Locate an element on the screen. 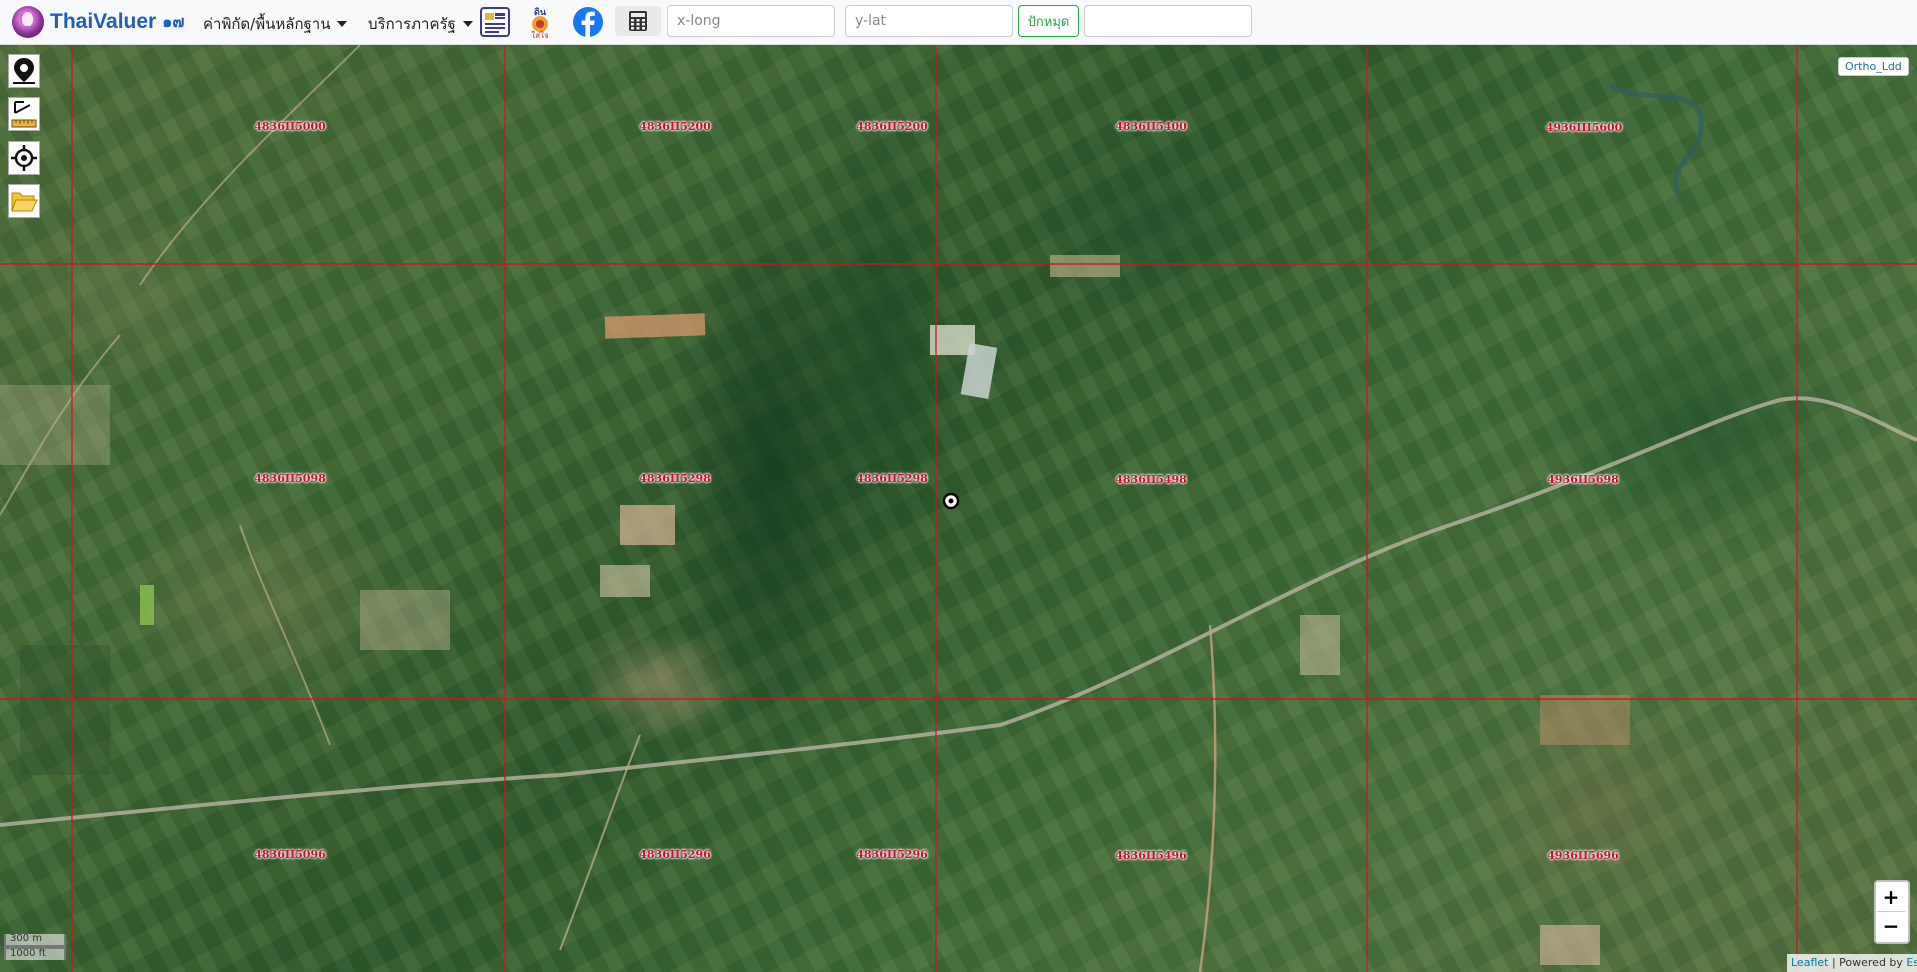 This screenshot has height=972, width=1917. menu-services-dropdown: บริการภาครัฐ is located at coordinates (420, 24).